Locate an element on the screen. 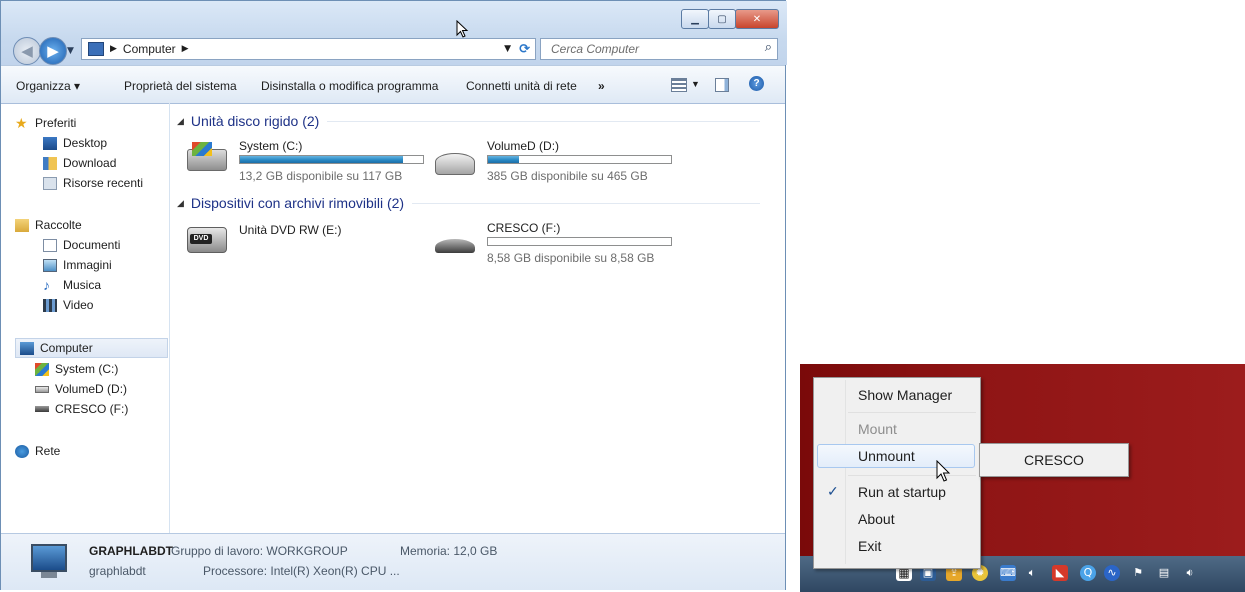 This screenshot has width=1245, height=592. refresh-icon: ⟳ is located at coordinates (524, 49).